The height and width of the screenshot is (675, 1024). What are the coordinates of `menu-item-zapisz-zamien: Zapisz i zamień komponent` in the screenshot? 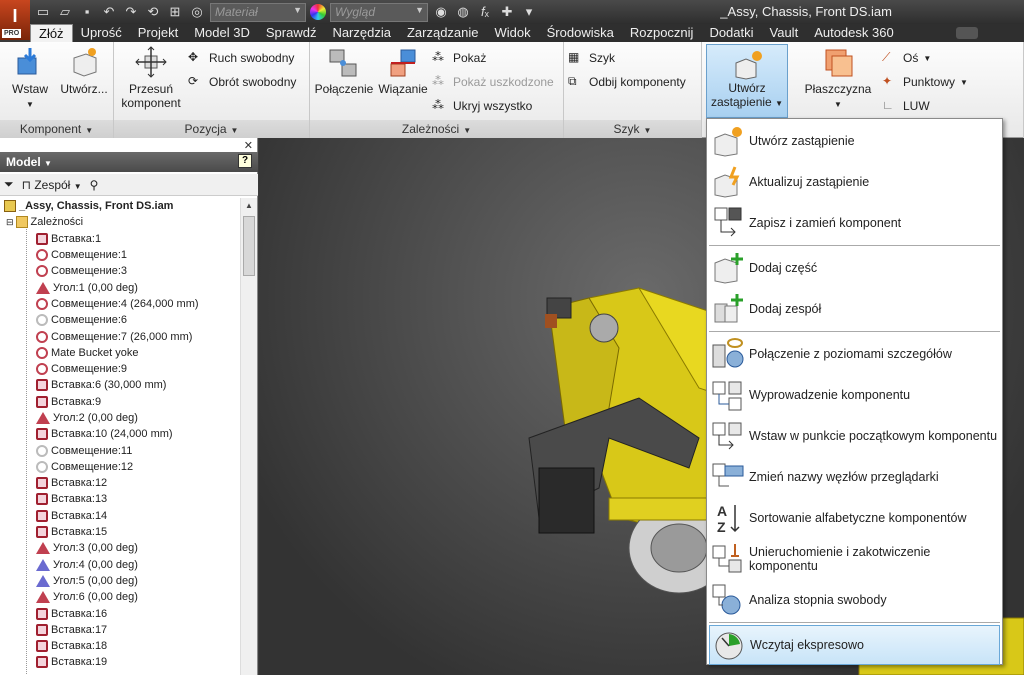 It's located at (854, 223).